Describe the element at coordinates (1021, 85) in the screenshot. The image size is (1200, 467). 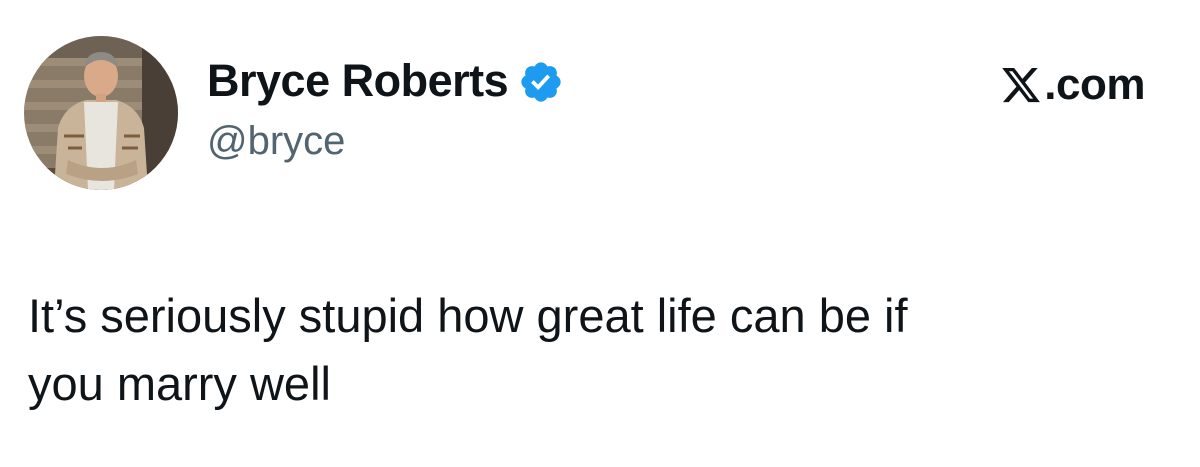
I see `x-logo-icon` at that location.